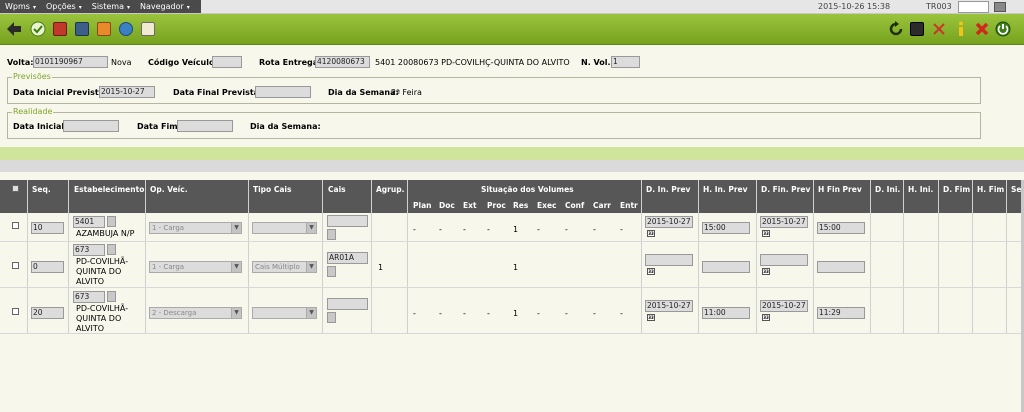 The image size is (1024, 412). What do you see at coordinates (111, 6) in the screenshot?
I see `menu-sistema: Sistema ▾` at bounding box center [111, 6].